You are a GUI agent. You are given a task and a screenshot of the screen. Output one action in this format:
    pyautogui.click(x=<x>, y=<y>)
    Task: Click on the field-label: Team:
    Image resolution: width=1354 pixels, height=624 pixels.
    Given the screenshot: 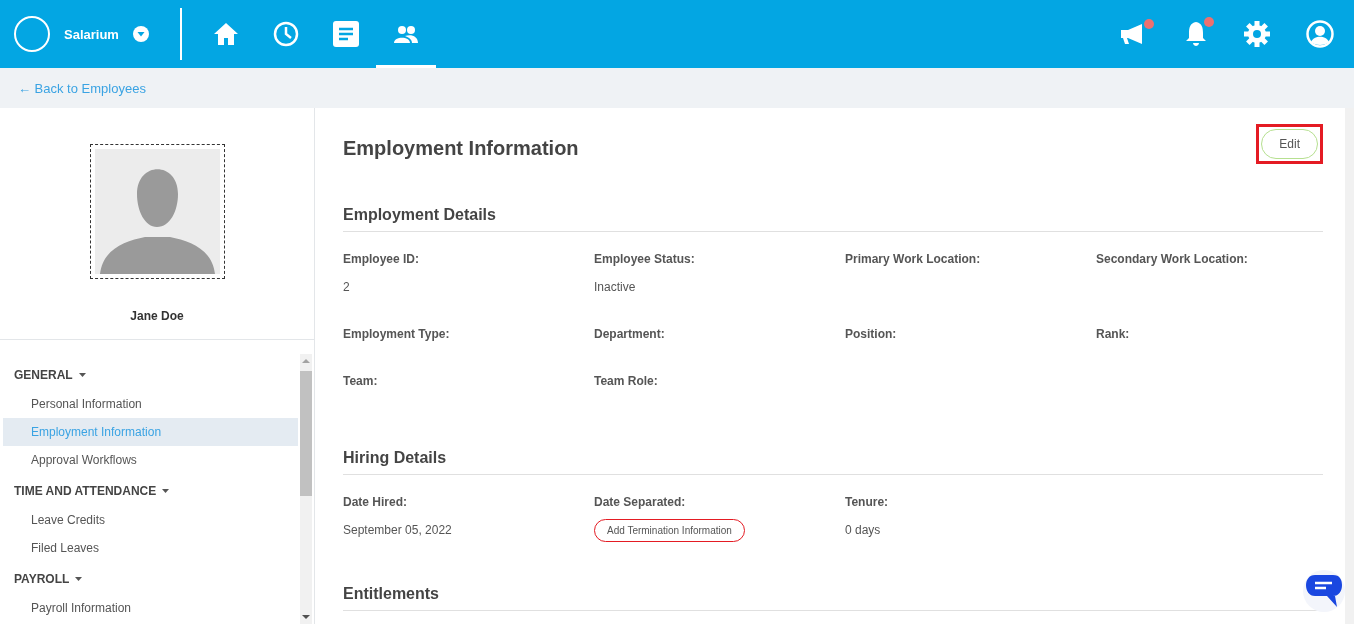 What is the action you would take?
    pyautogui.click(x=360, y=381)
    